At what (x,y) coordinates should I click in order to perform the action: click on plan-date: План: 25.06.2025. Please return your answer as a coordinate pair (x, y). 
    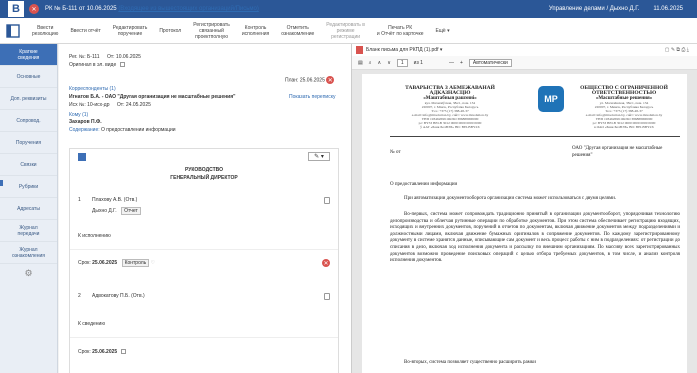
    Looking at the image, I should click on (305, 80).